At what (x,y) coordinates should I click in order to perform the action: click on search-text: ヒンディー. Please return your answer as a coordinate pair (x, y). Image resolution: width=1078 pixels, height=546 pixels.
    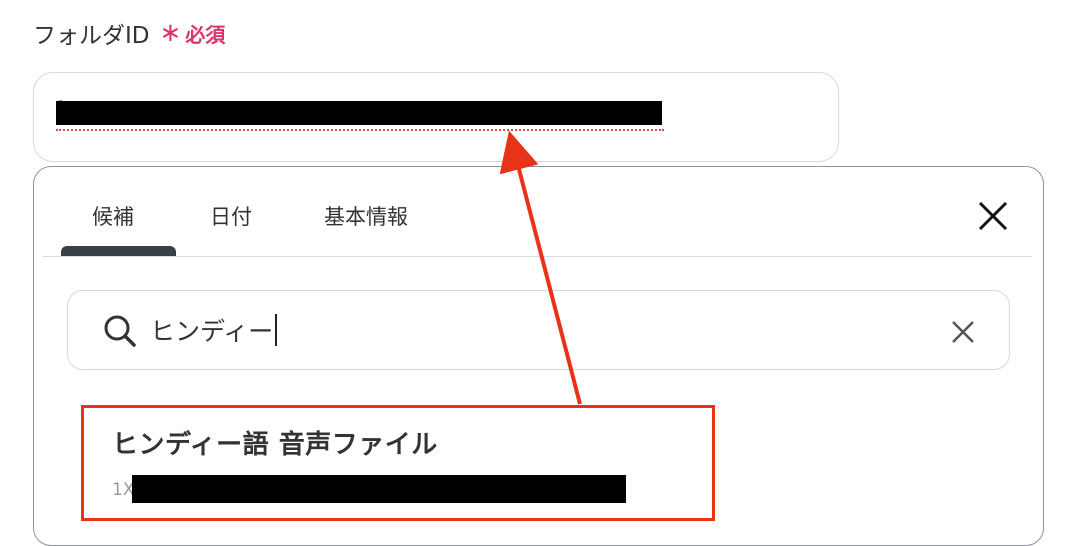
    Looking at the image, I should click on (214, 330).